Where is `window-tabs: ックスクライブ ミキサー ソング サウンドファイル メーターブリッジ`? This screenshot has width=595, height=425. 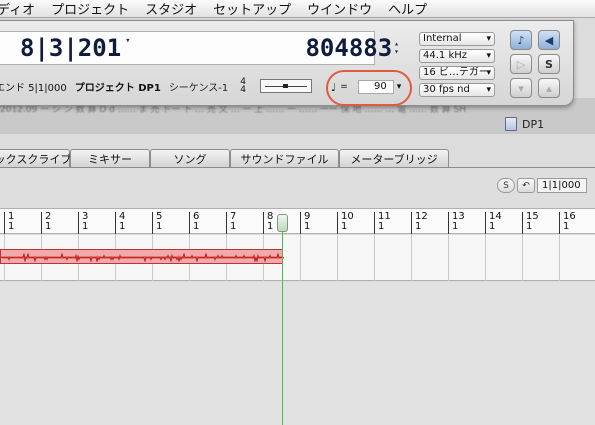 window-tabs: ックスクライブ ミキサー ソング サウンドファイル メーターブリッジ is located at coordinates (224, 158).